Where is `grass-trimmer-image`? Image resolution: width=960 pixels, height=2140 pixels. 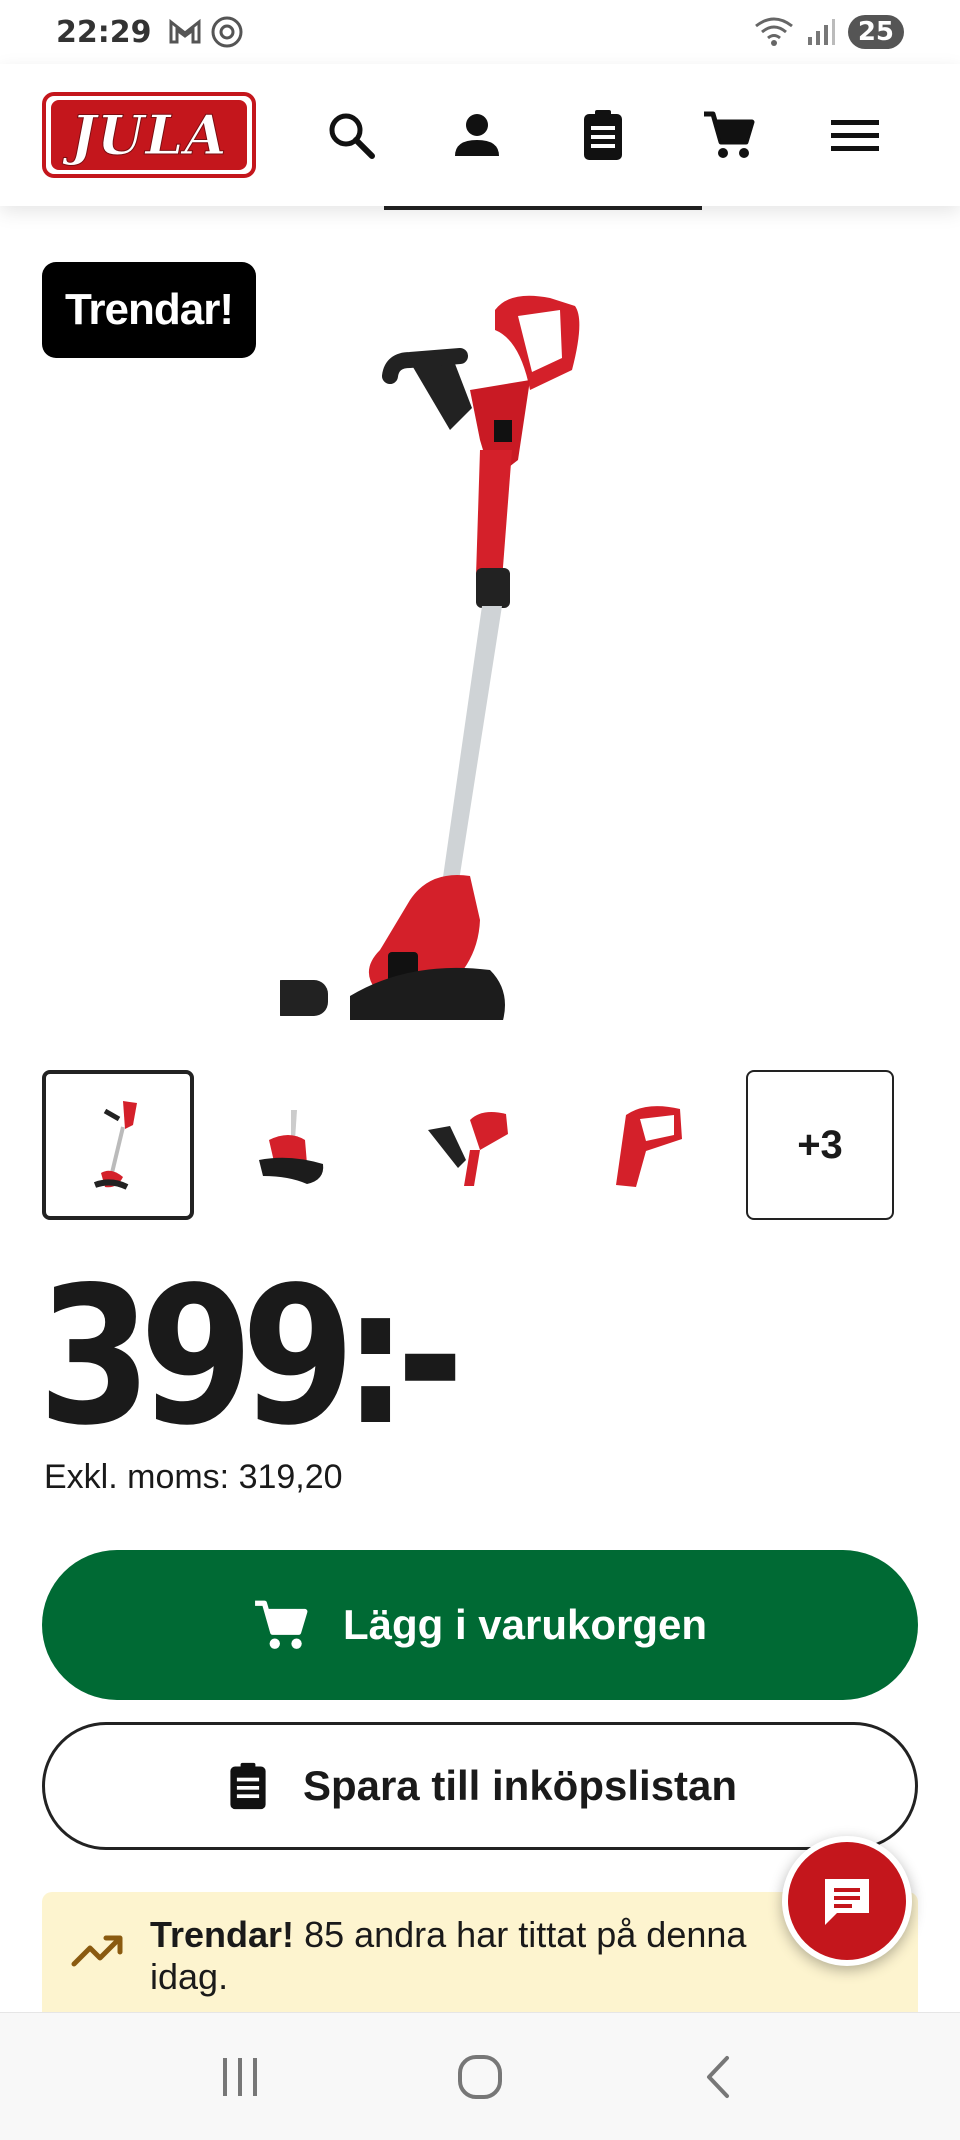
grass-trimmer-image is located at coordinates (424, 672).